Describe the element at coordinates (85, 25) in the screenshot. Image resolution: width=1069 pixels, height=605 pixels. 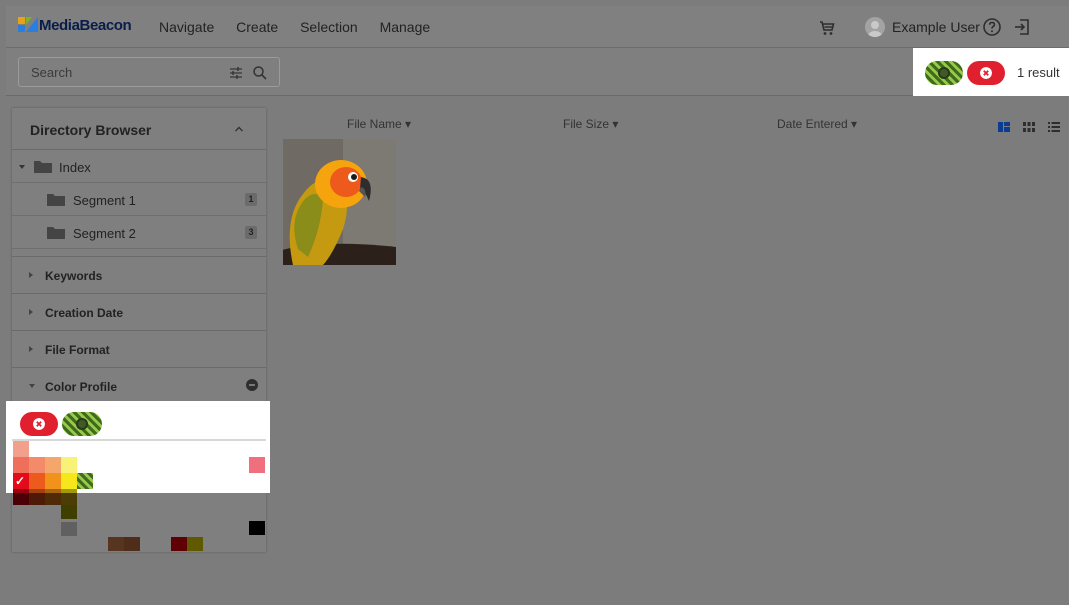
I see `logo-text: MediaBeacon` at that location.